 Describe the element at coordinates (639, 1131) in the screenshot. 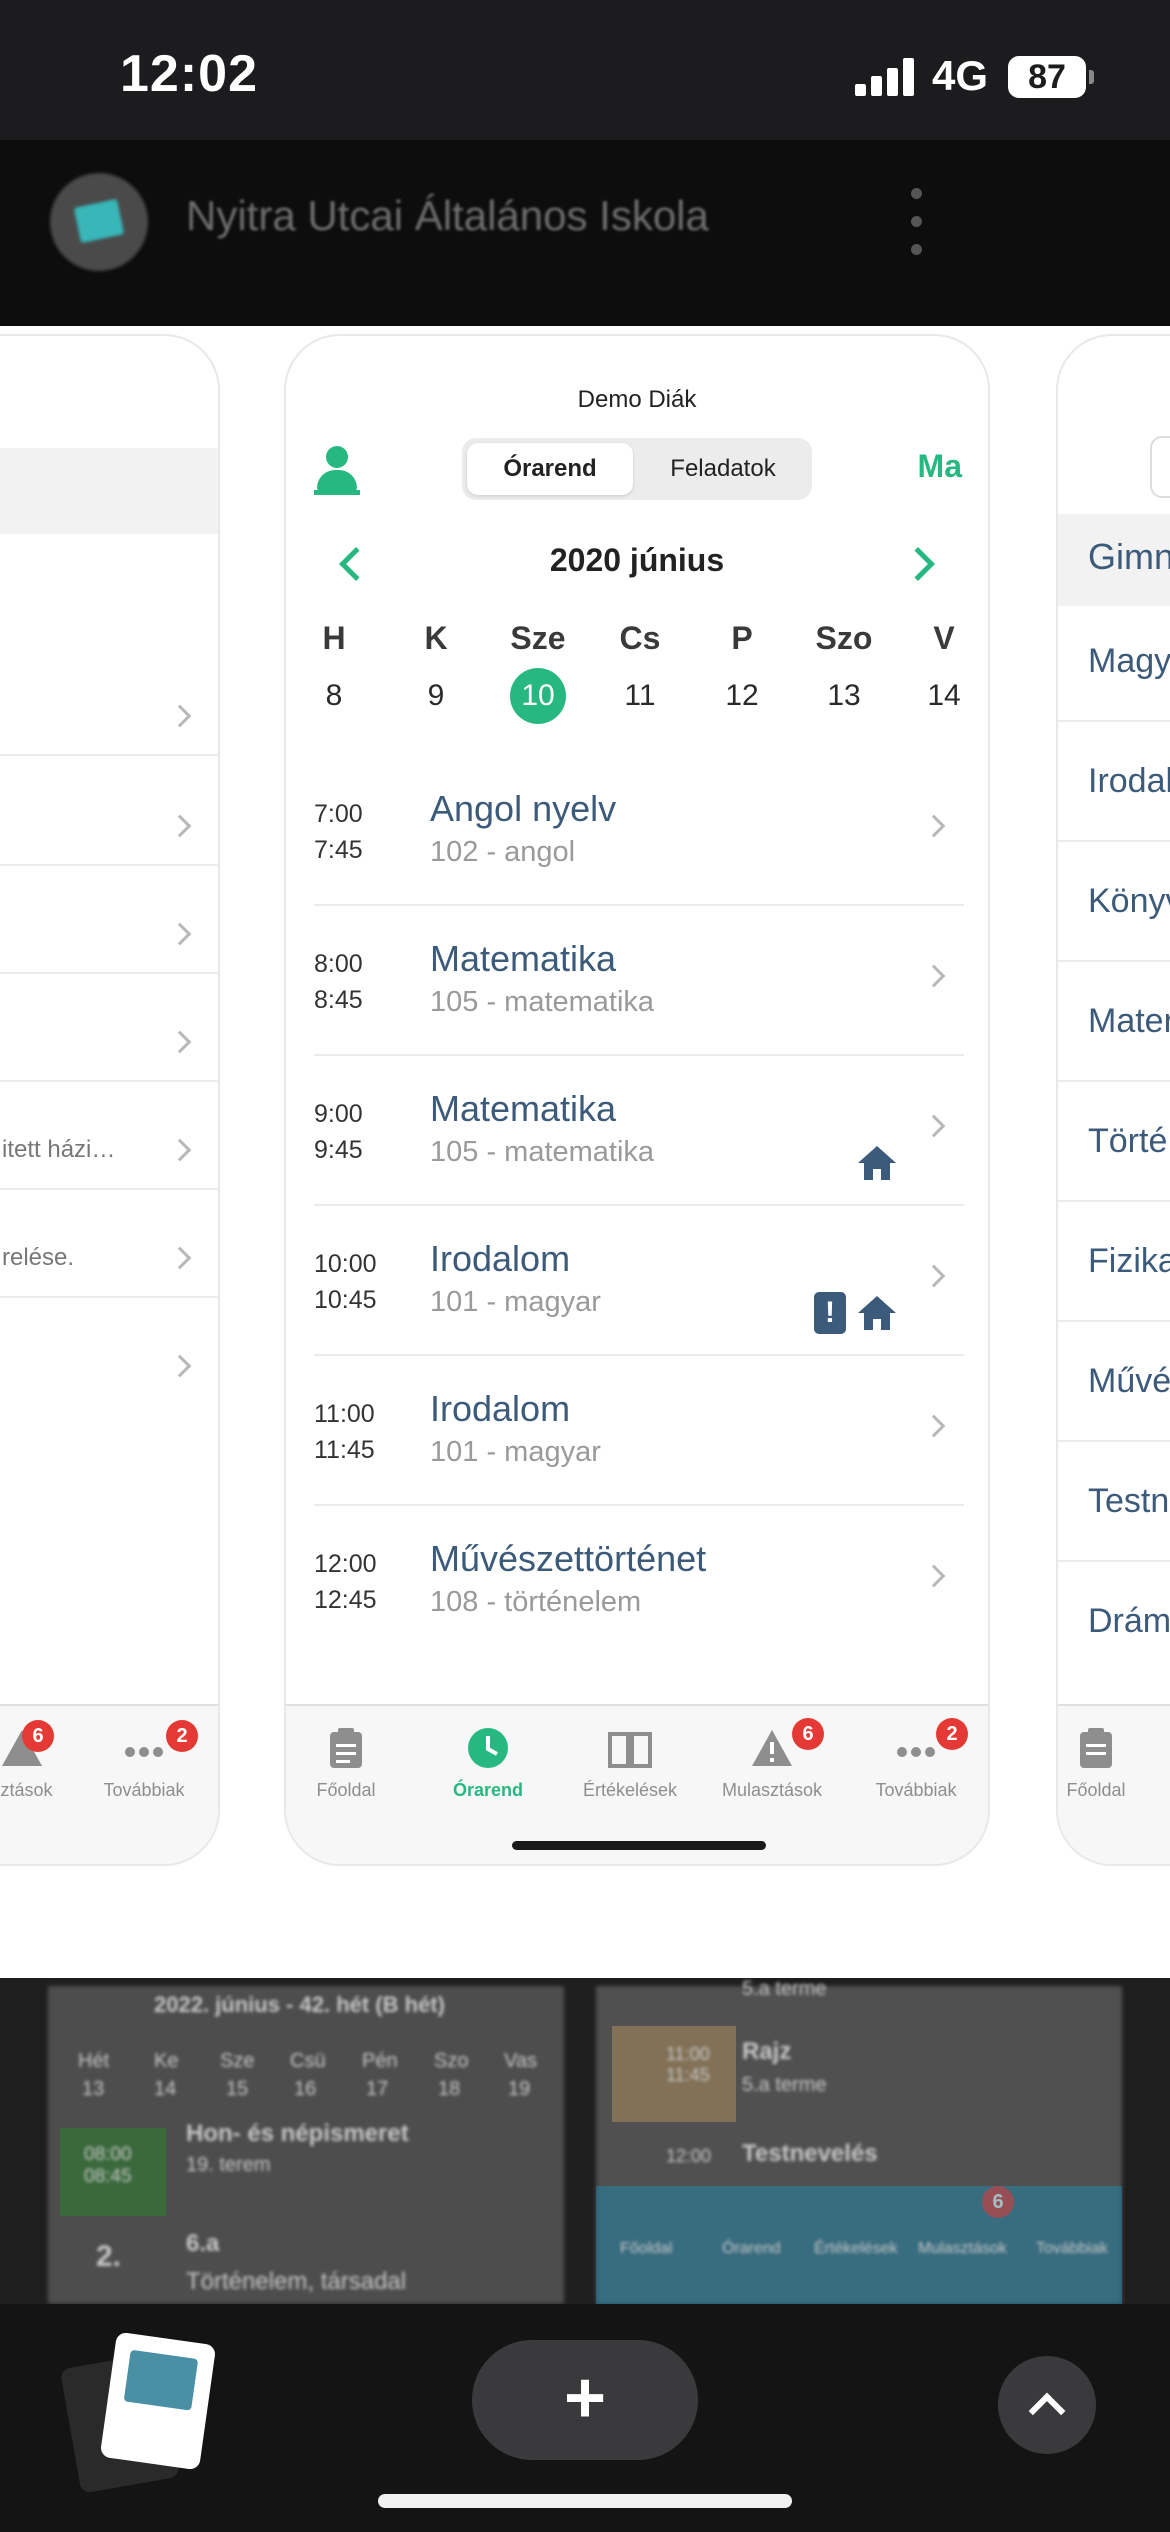

I see `lesson-row: 9:00 9:45 Matematika 105 - matematika` at that location.